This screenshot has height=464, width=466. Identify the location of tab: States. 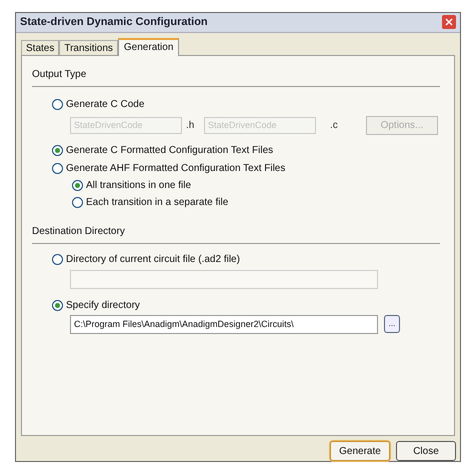
(40, 47).